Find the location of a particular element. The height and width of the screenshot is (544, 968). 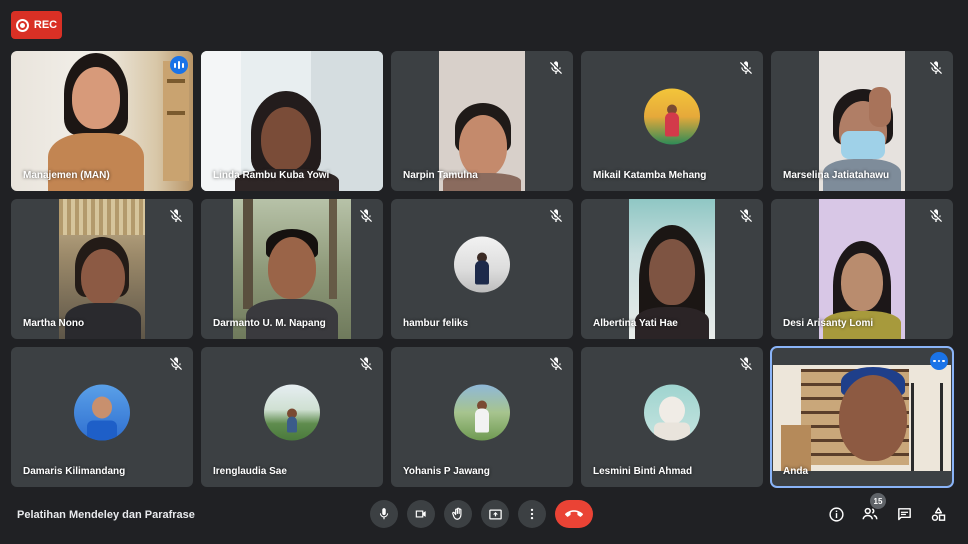

participant-tile: Narpin Tamulna is located at coordinates (482, 121).